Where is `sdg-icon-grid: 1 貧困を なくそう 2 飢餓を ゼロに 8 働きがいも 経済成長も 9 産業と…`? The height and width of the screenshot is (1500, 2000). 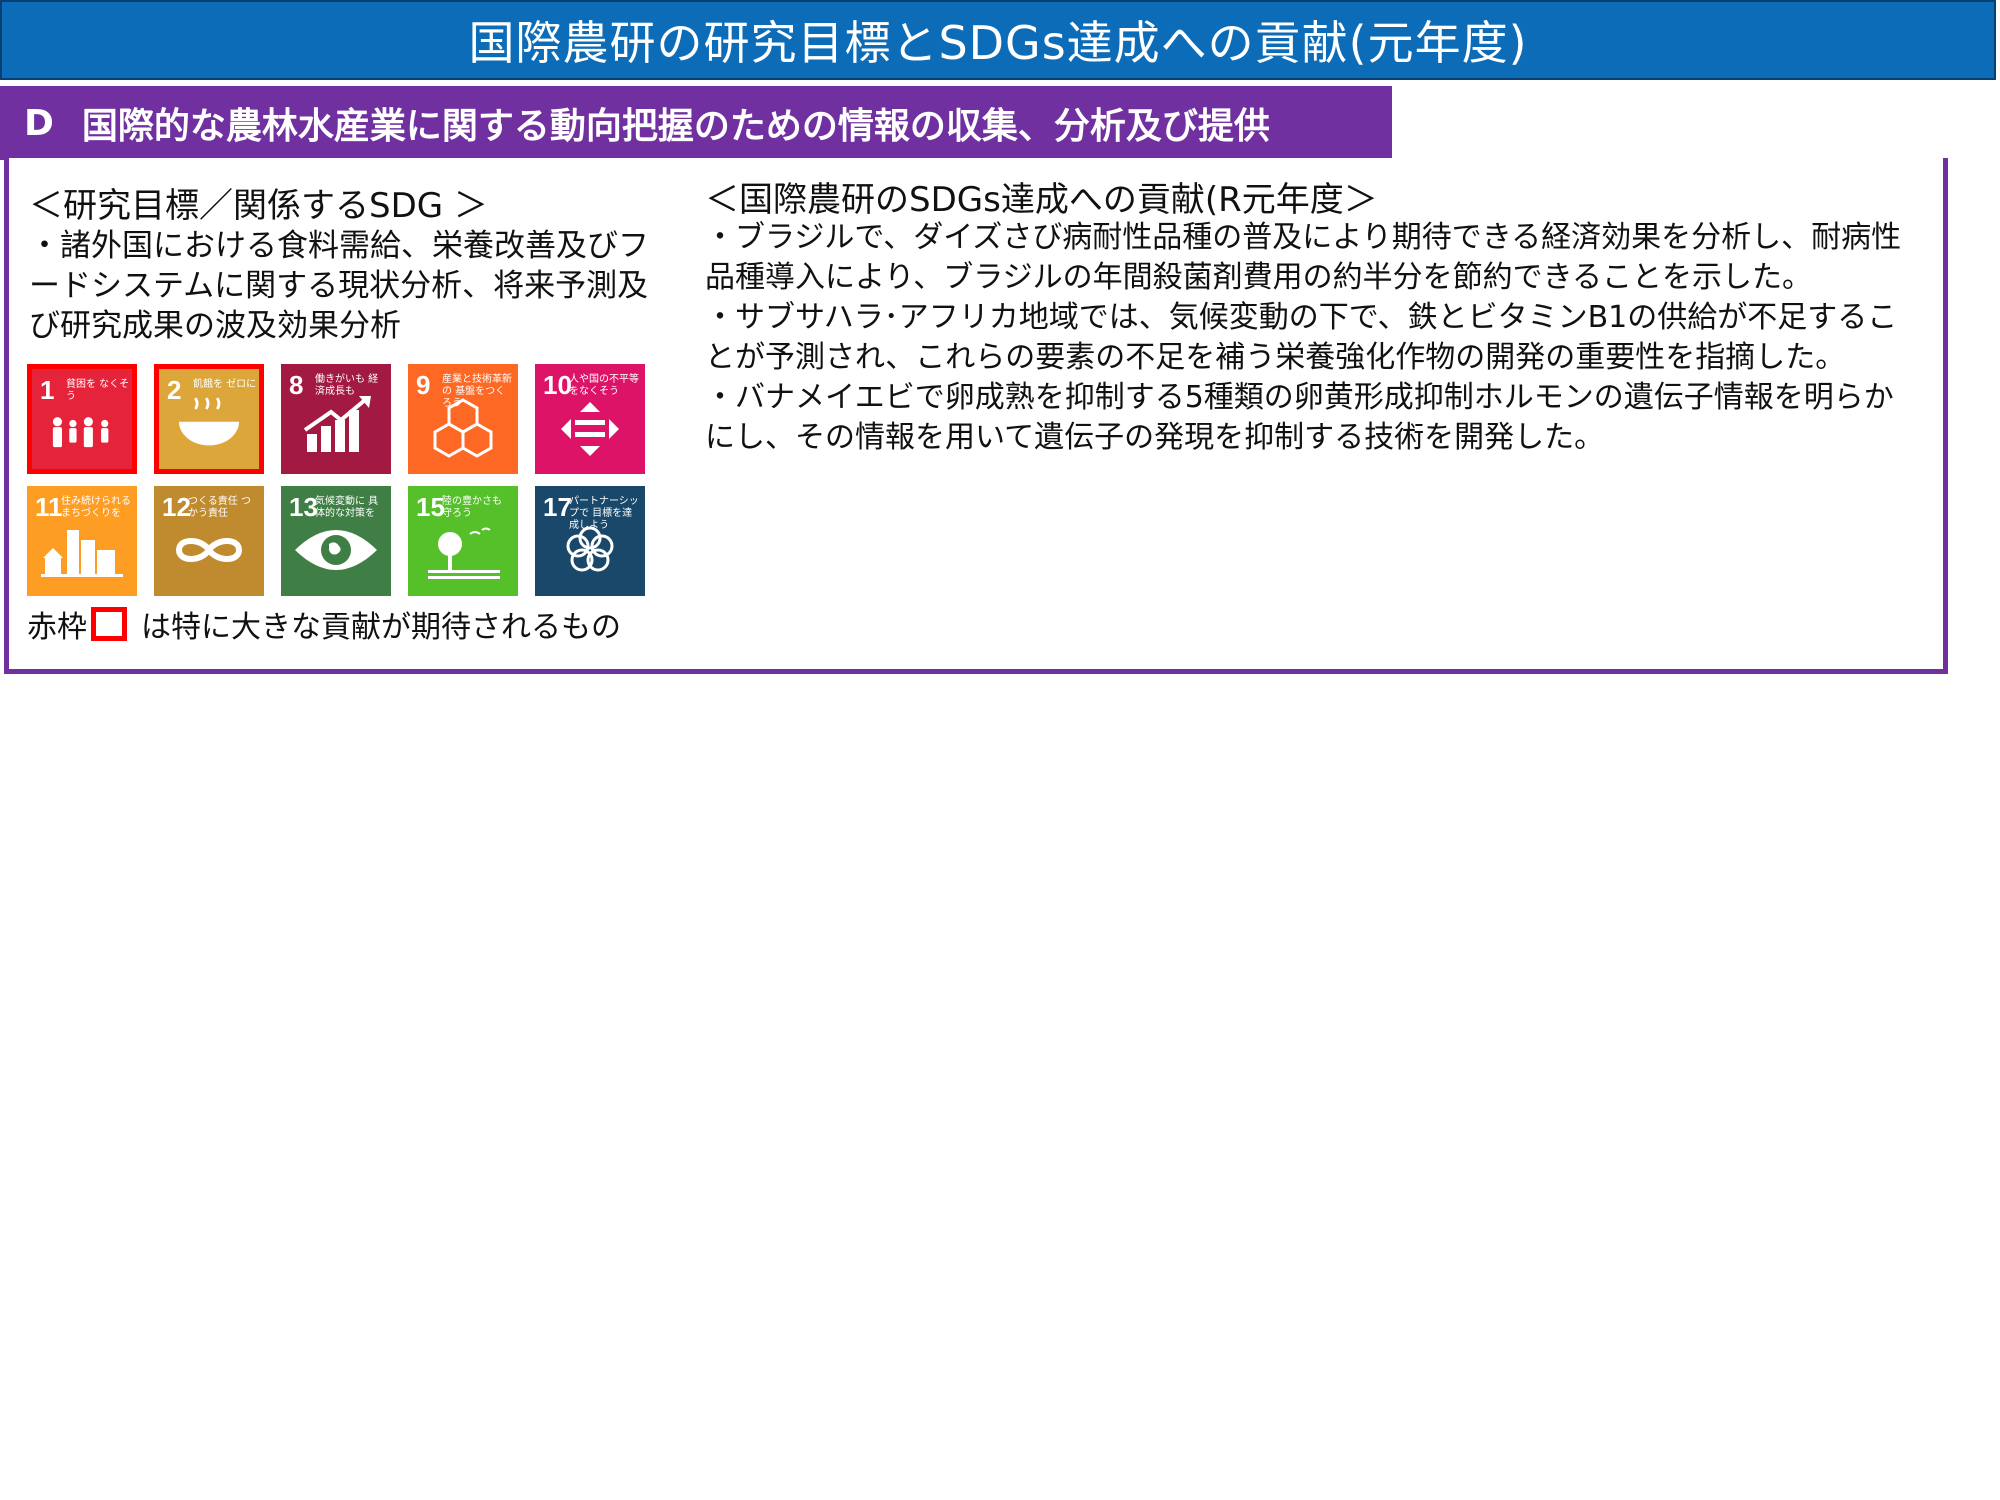 sdg-icon-grid: 1 貧困を なくそう 2 飢餓を ゼロに 8 働きがいも 経済成長も 9 産業と… is located at coordinates (340, 480).